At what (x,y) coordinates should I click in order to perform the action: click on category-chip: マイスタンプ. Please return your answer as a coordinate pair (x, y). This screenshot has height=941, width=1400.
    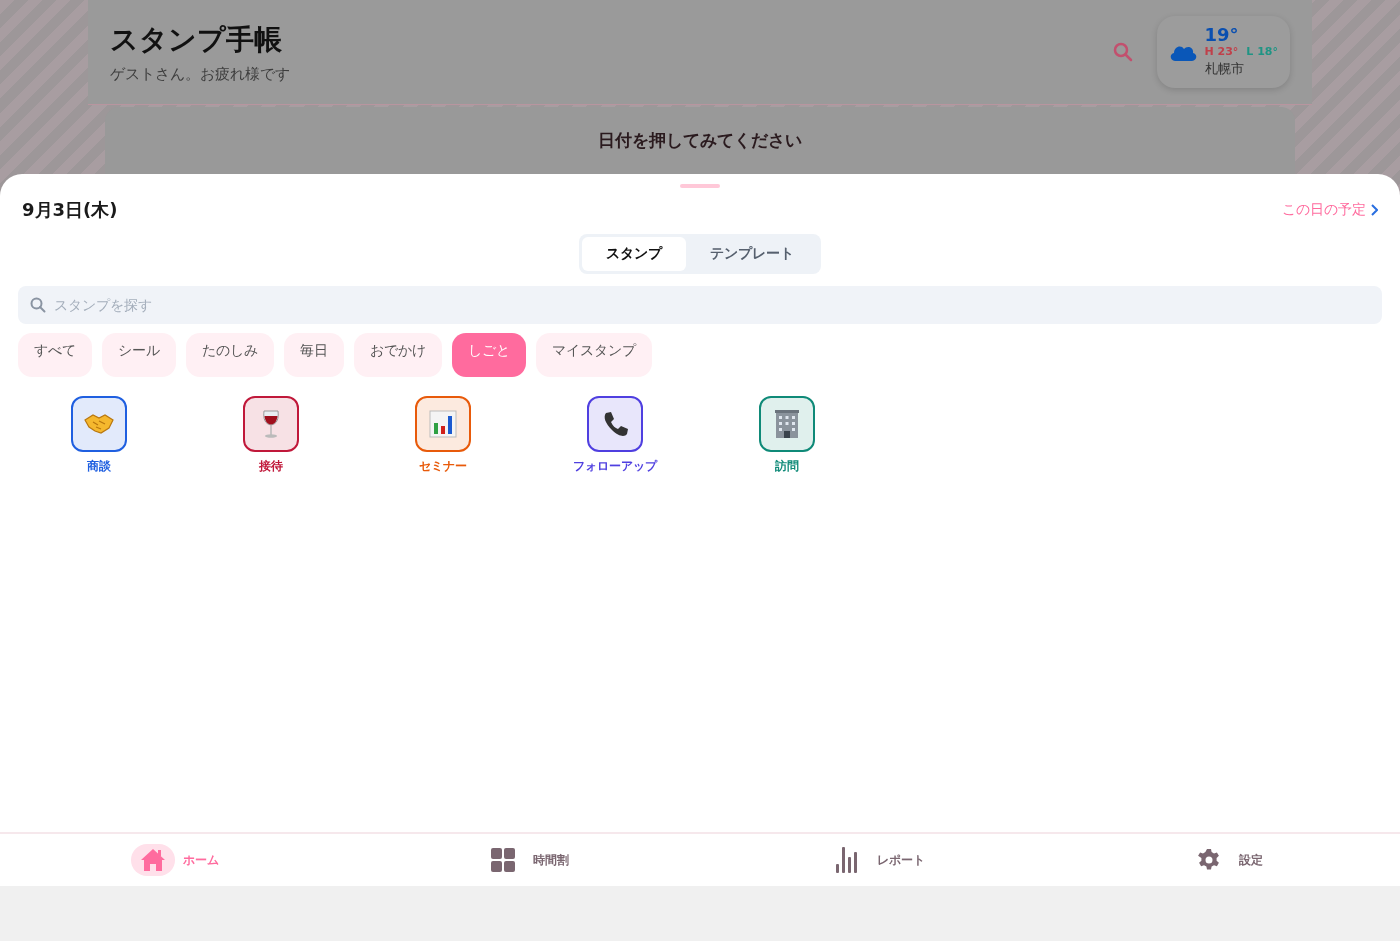
    Looking at the image, I should click on (594, 355).